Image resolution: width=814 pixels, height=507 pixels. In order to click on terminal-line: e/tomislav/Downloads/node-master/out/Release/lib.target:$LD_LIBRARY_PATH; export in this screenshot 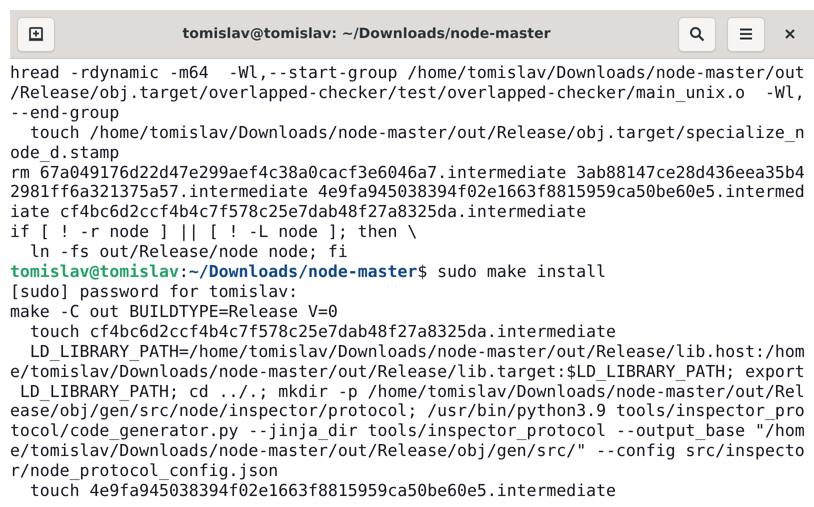, I will do `click(407, 372)`.